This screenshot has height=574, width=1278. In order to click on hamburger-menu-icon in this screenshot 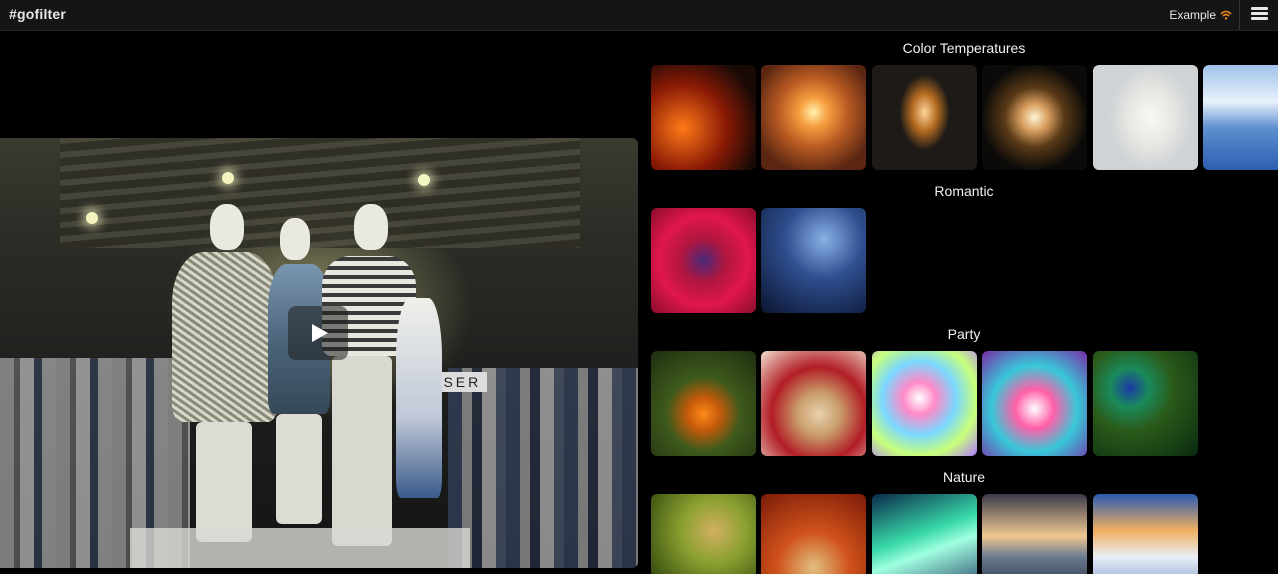, I will do `click(1259, 14)`.